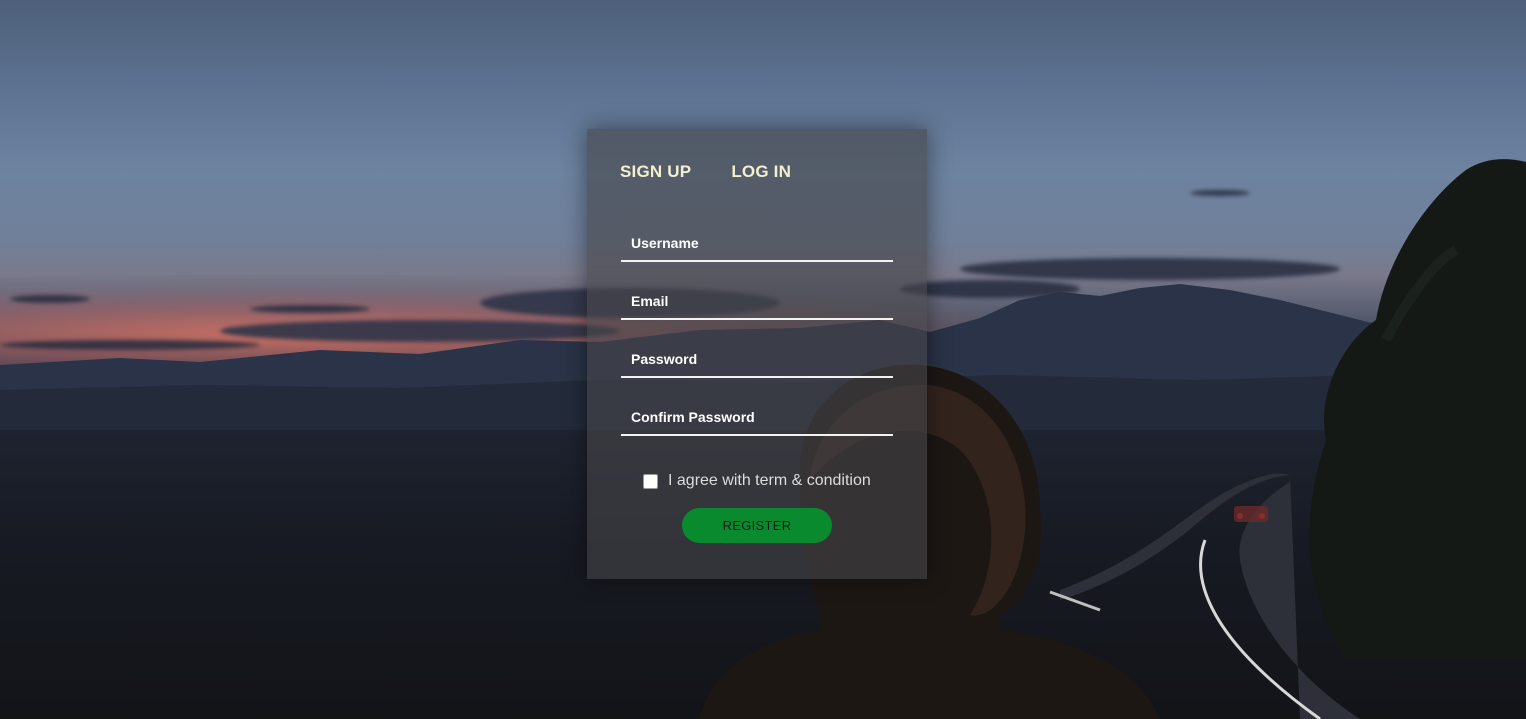  What do you see at coordinates (1417, 409) in the screenshot?
I see `trees` at bounding box center [1417, 409].